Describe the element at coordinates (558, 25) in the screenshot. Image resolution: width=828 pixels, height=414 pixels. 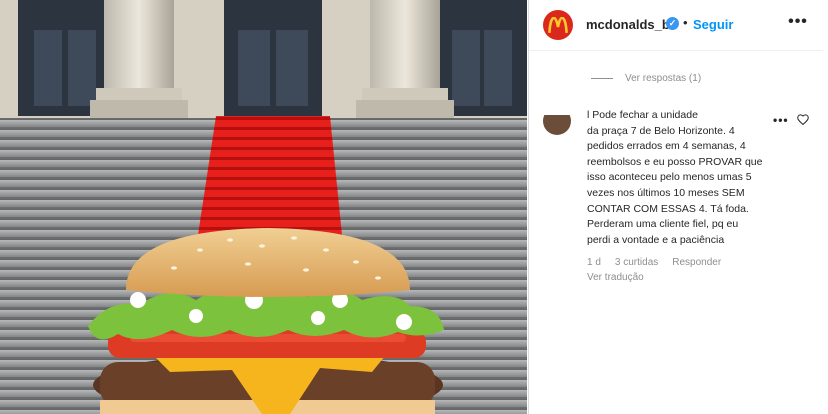
I see `mcdonalds-logo-icon` at that location.